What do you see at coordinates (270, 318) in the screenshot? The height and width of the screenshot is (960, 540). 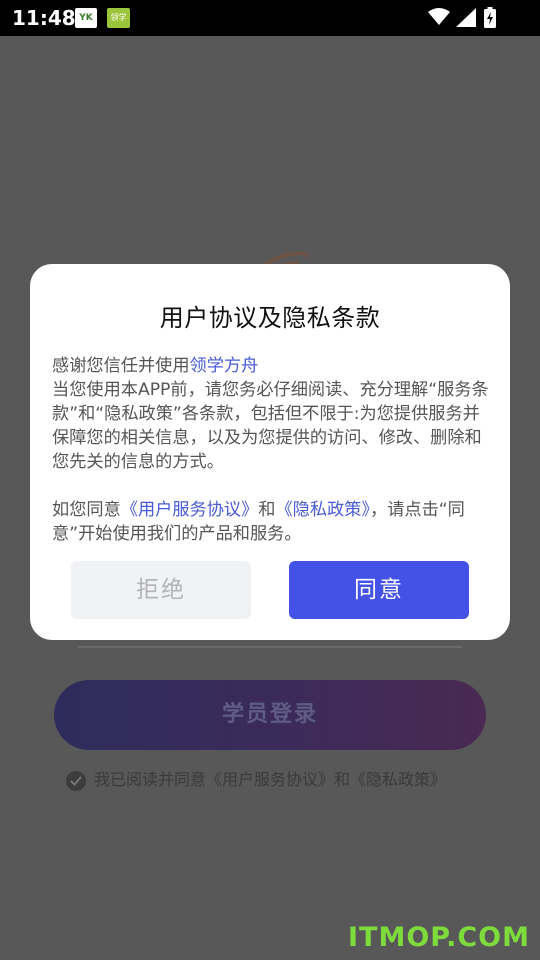 I see `dialog-title: 用户协议及隐私条款` at bounding box center [270, 318].